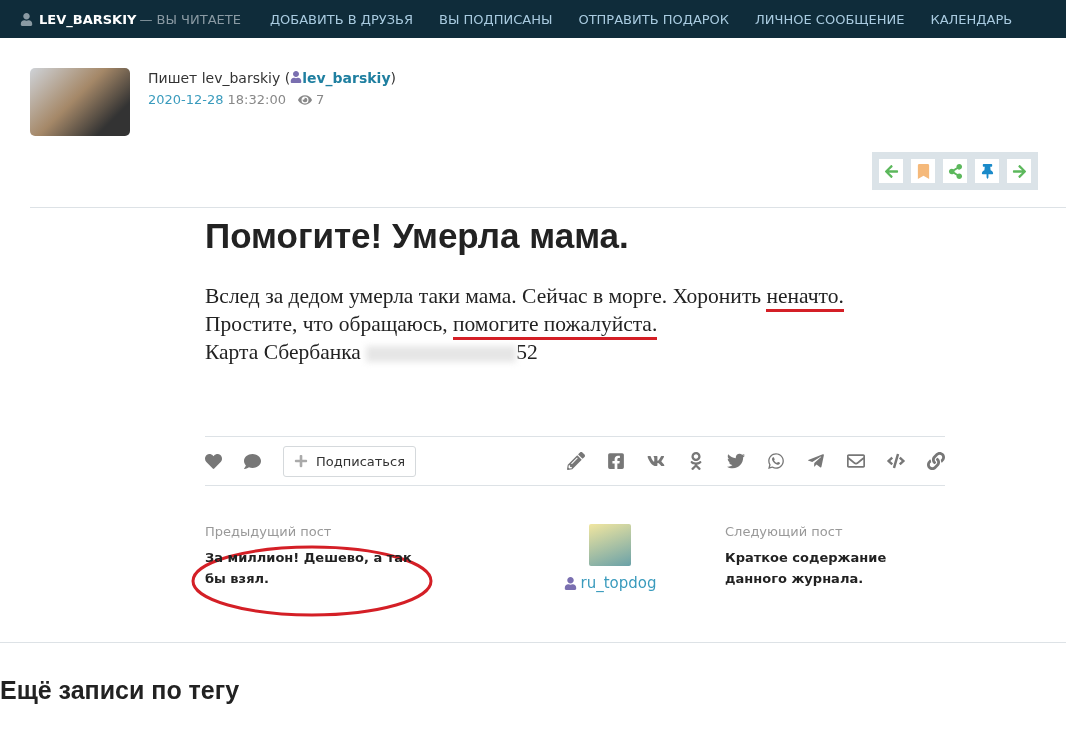  What do you see at coordinates (252, 461) in the screenshot?
I see `comment-icon` at bounding box center [252, 461].